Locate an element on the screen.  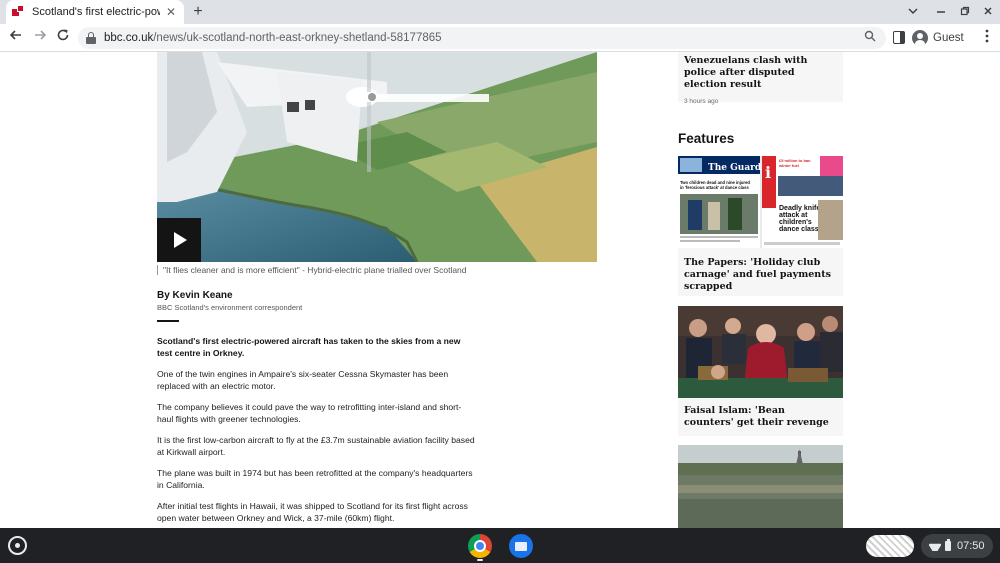
holding-space-tote-icon is located at coordinates (890, 546).